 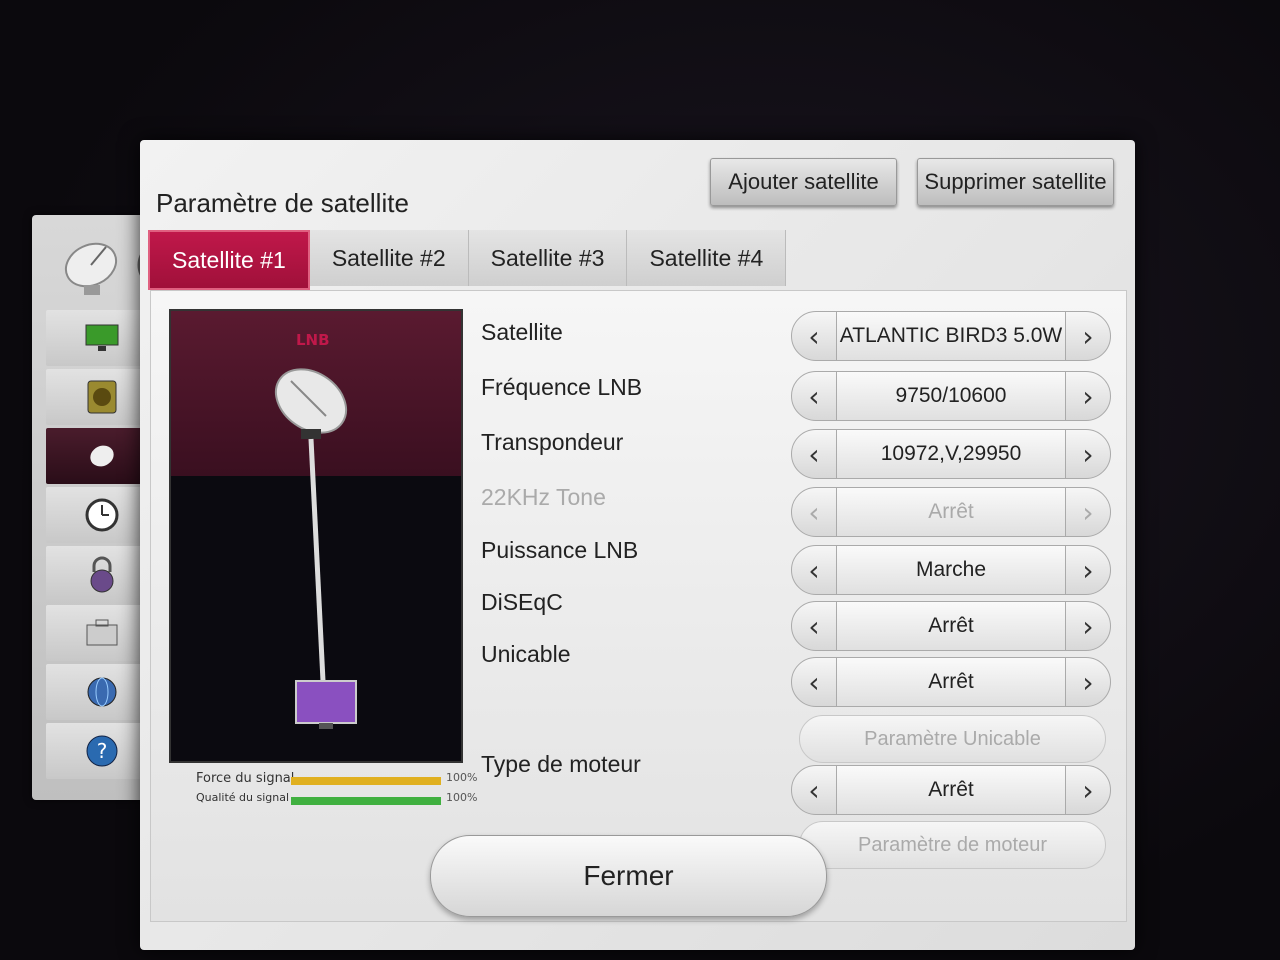 I want to click on unicable-label: Unicable, so click(x=526, y=654).